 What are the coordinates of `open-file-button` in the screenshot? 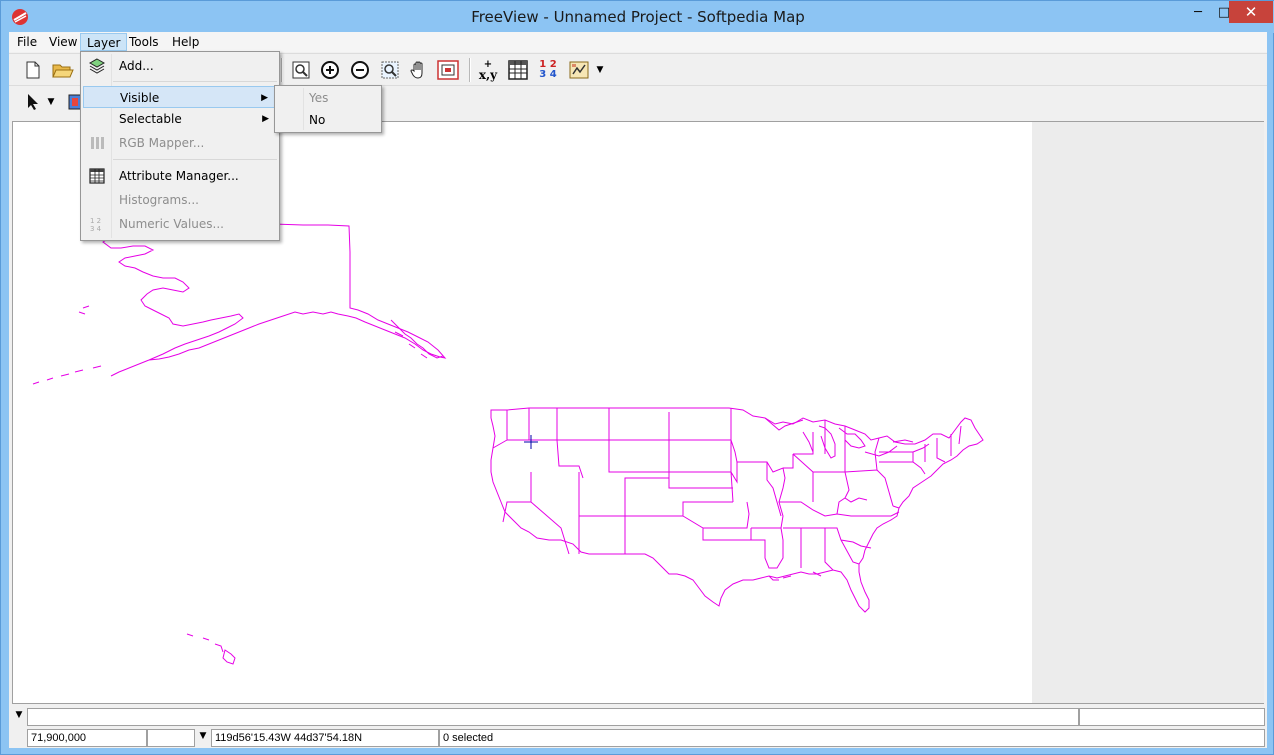 It's located at (63, 70).